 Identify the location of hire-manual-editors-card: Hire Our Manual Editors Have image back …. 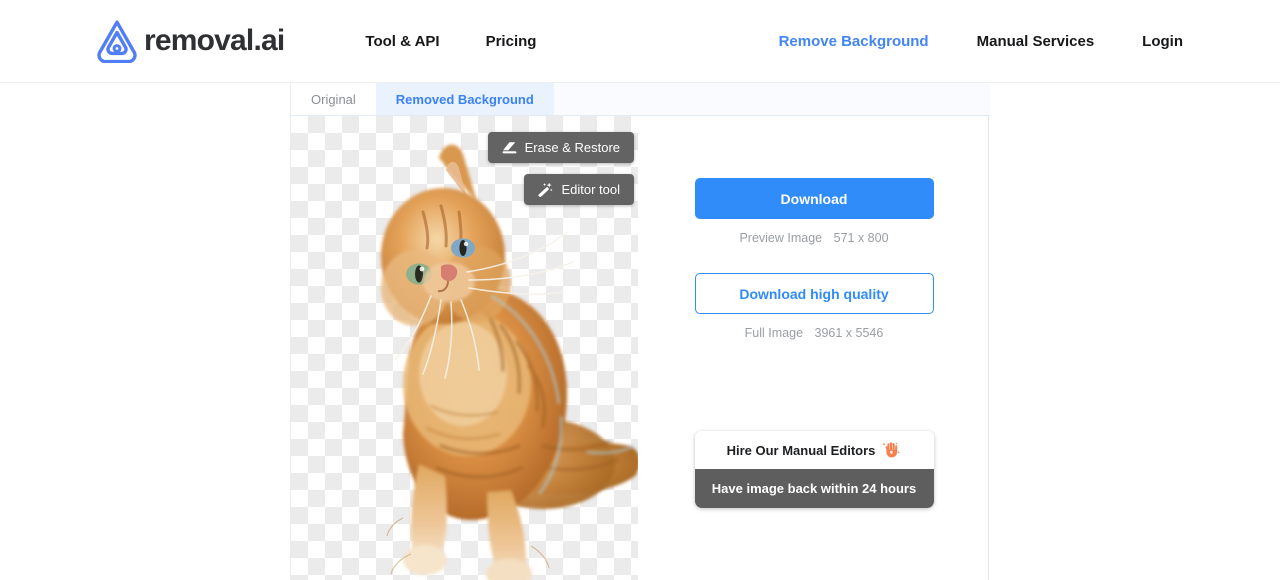
(814, 469).